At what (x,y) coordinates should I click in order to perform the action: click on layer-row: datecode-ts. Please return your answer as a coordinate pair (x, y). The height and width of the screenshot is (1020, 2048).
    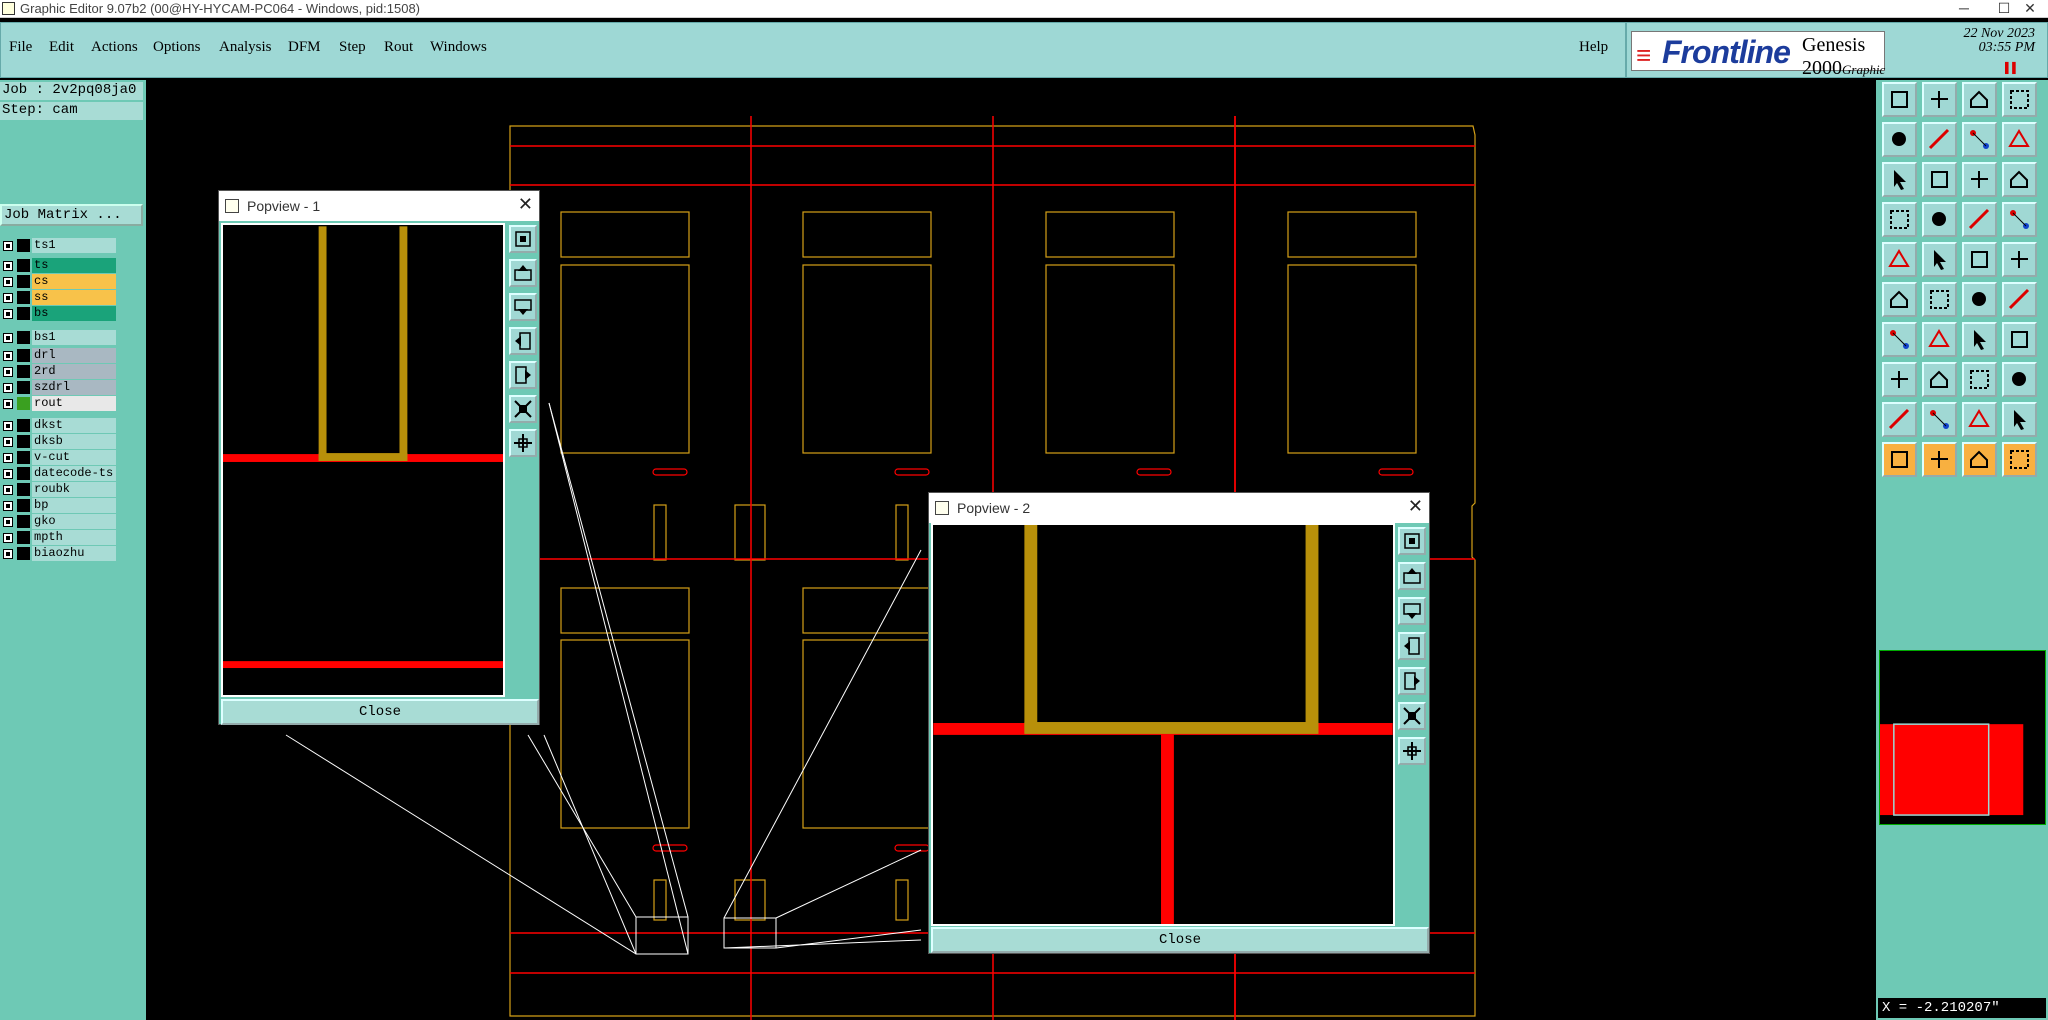
    Looking at the image, I should click on (58, 473).